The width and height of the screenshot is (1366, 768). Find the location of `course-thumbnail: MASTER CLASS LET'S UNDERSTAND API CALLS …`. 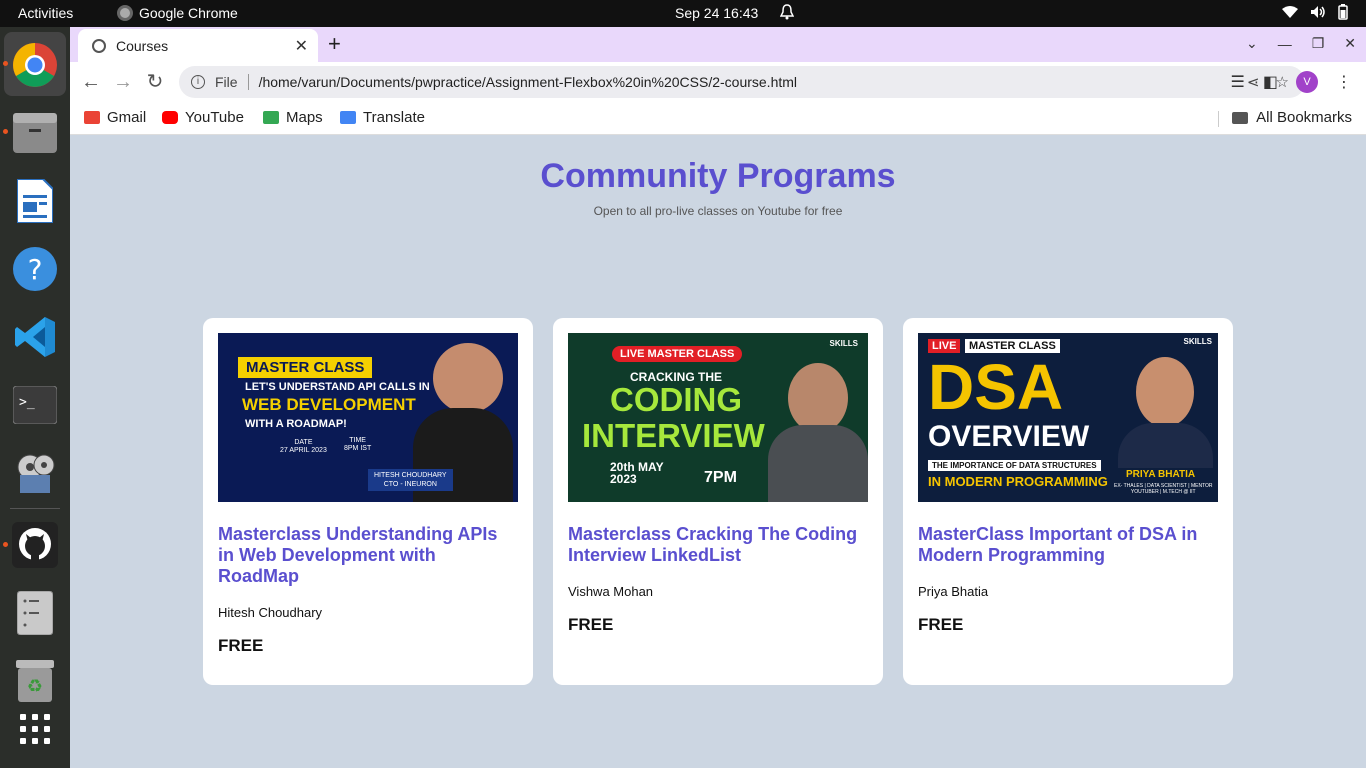

course-thumbnail: MASTER CLASS LET'S UNDERSTAND API CALLS … is located at coordinates (368, 417).